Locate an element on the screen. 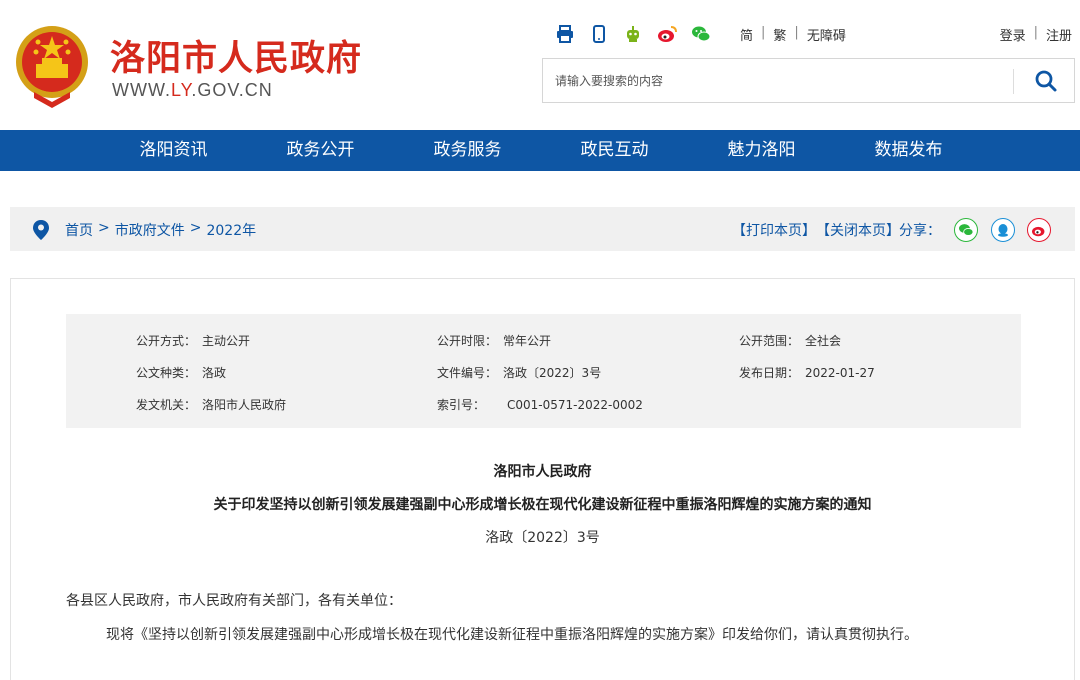 The width and height of the screenshot is (1080, 680). meta-doc-number: 文件编号： 洛政〔2022〕3号 is located at coordinates (519, 372).